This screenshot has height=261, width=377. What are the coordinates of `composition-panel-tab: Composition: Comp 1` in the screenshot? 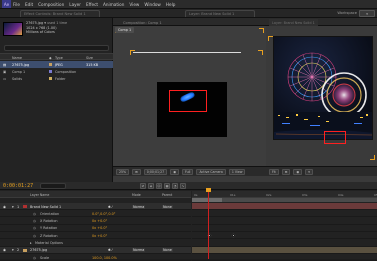 It's located at (142, 22).